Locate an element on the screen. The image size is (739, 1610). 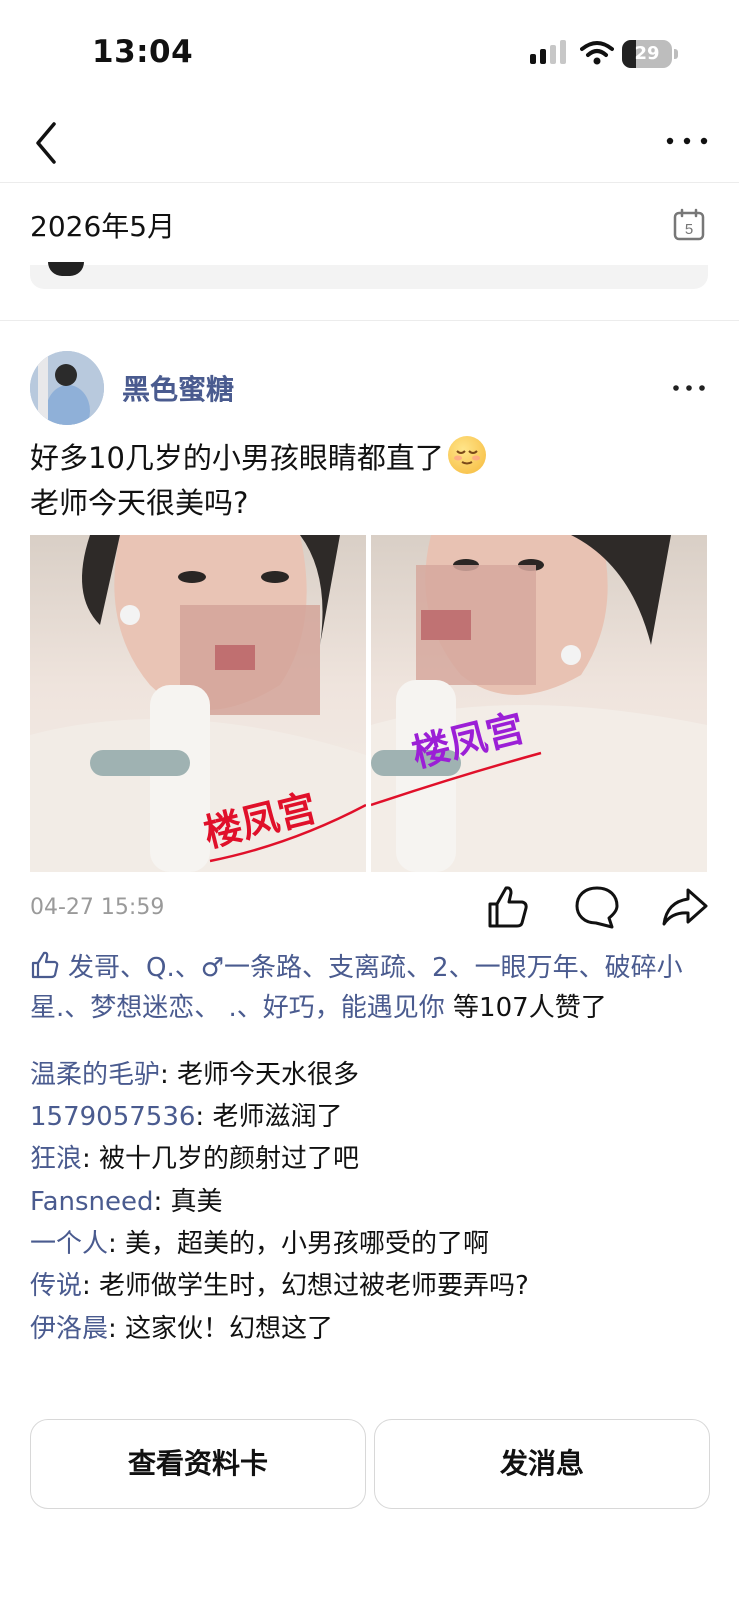
comment-item: 伊洛晨: 这家伙！幻想这了 is located at coordinates (181, 1329).